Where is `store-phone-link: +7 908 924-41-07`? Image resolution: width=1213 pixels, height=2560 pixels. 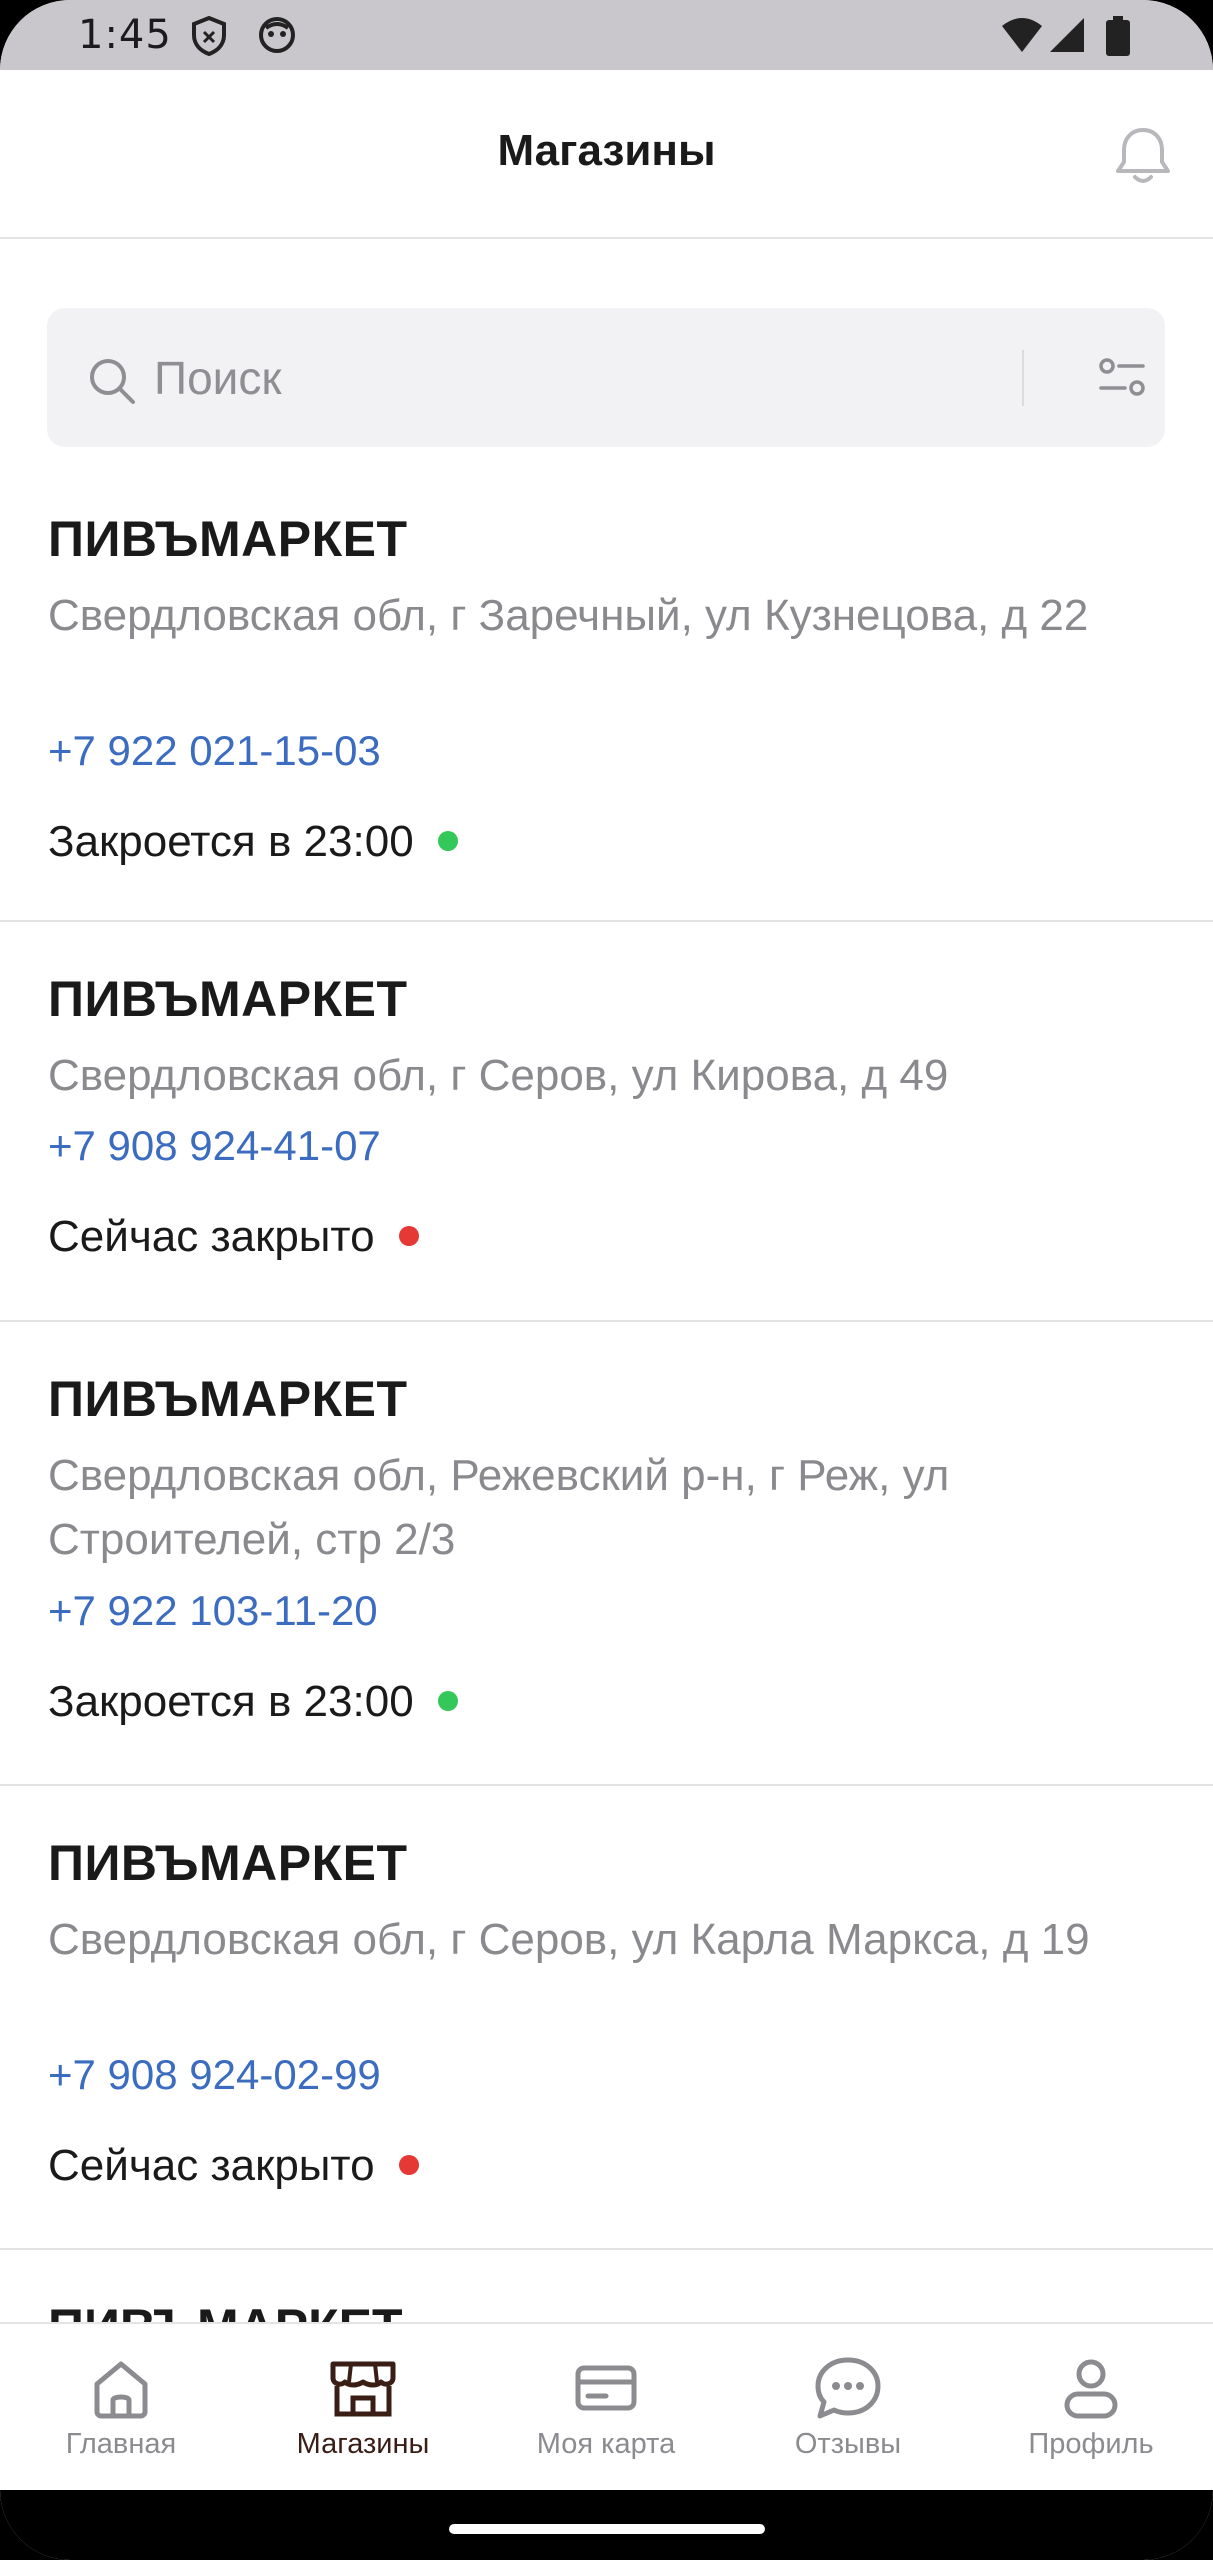
store-phone-link: +7 908 924-41-07 is located at coordinates (214, 1146).